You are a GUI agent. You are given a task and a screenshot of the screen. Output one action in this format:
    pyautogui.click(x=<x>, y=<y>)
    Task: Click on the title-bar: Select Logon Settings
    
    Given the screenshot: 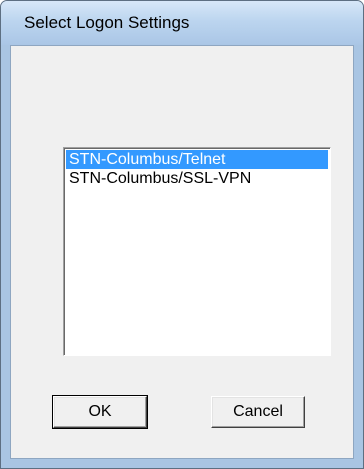 What is the action you would take?
    pyautogui.click(x=182, y=23)
    